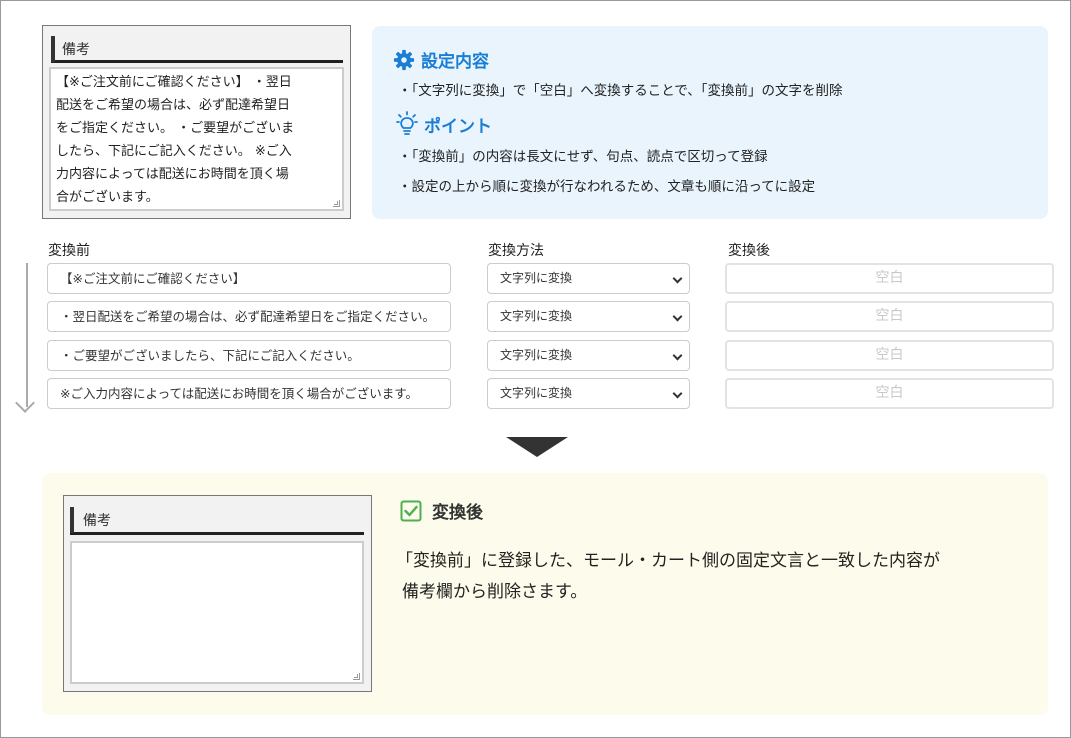 The height and width of the screenshot is (738, 1071). What do you see at coordinates (172, 174) in the screenshot?
I see `memo-line: 力内容によっては配送にお時間を頂く場` at bounding box center [172, 174].